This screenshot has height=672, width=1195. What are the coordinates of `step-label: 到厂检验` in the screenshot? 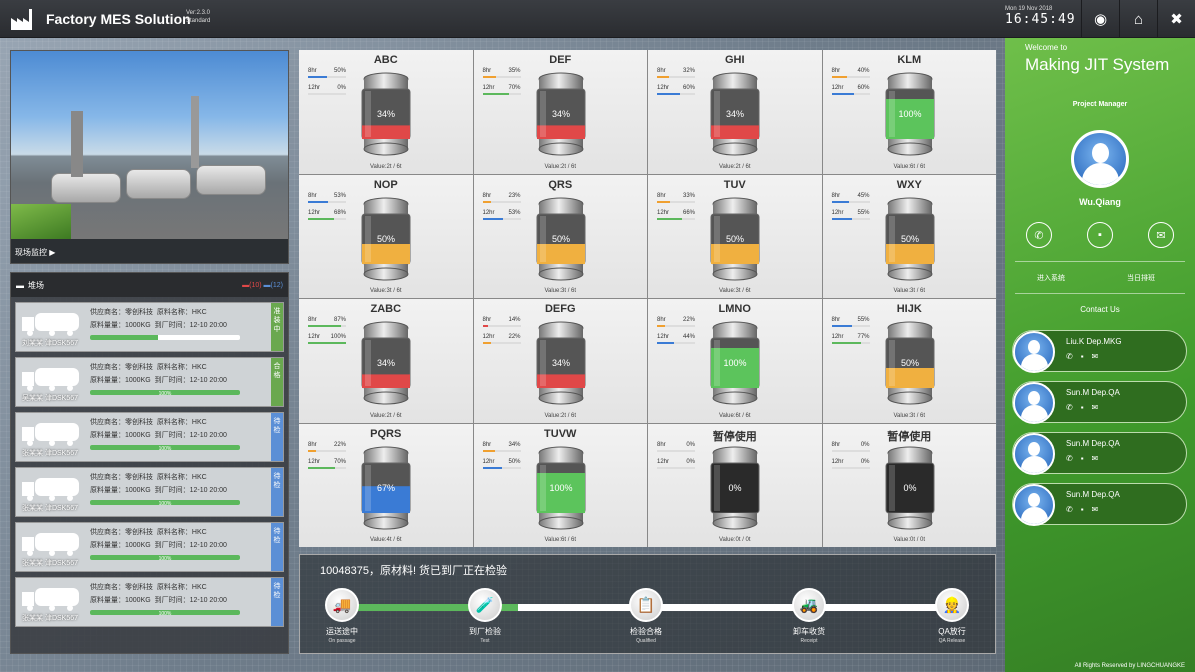 It's located at (485, 631).